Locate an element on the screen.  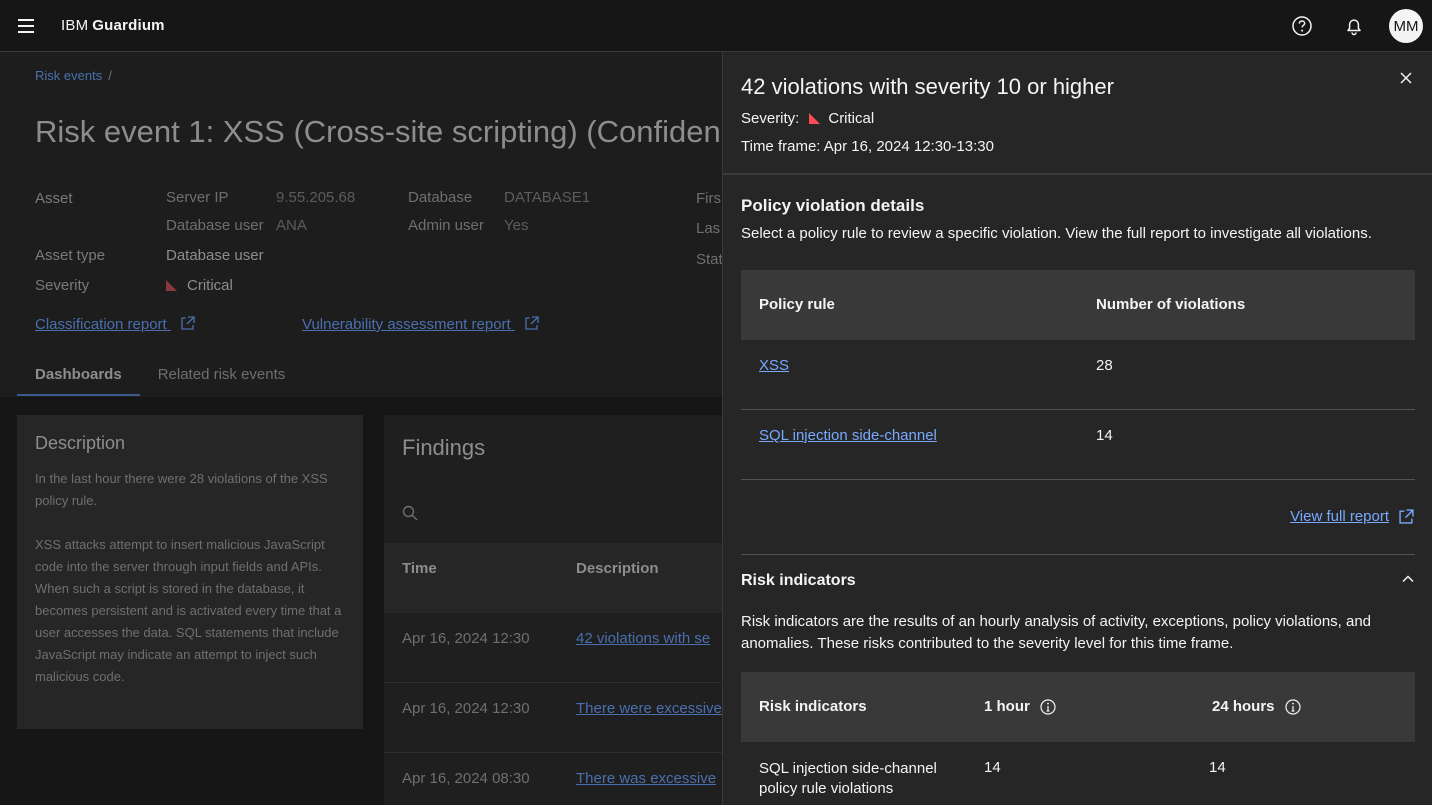
policy-table-header: Policy rule Number of violations is located at coordinates (1078, 305).